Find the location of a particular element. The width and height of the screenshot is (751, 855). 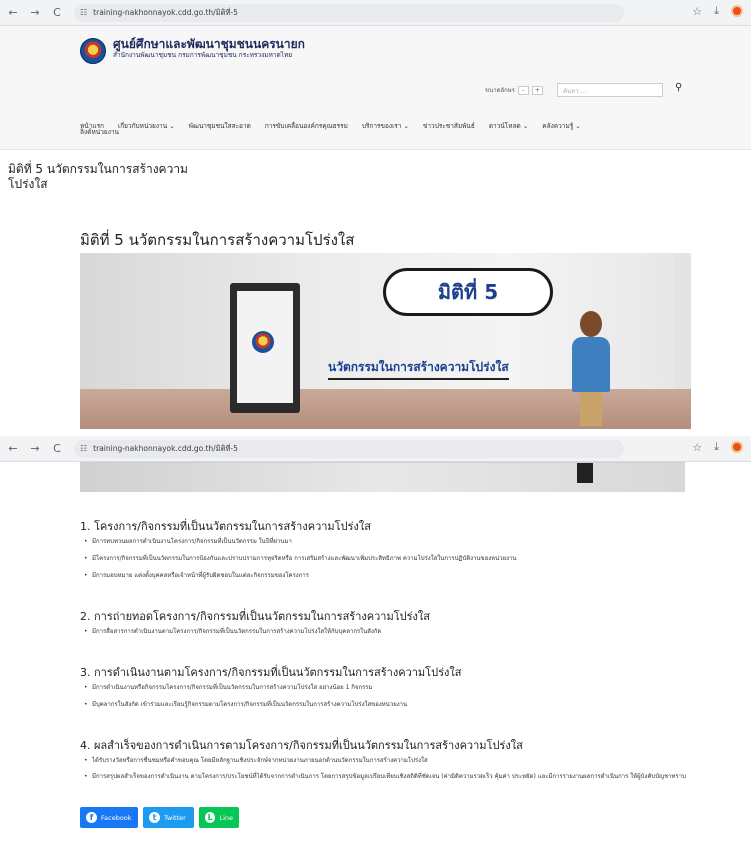

share-facebook-label: Facebook is located at coordinates (116, 817).